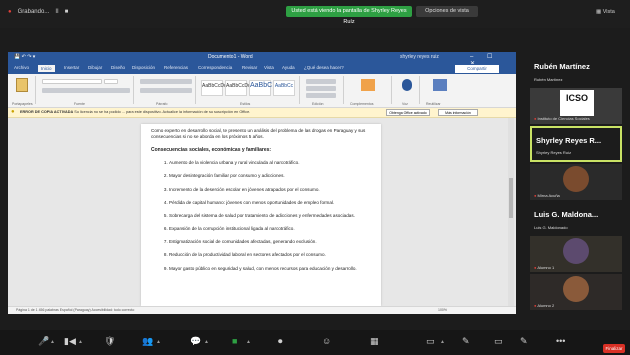 This screenshot has height=355, width=630. What do you see at coordinates (70, 341) in the screenshot?
I see `video-icon: ▮◀` at bounding box center [70, 341].